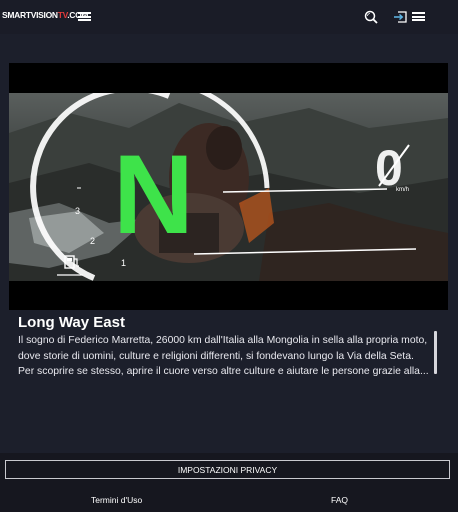  What do you see at coordinates (30, 15) in the screenshot?
I see `logo-text: SMARTVISION` at bounding box center [30, 15].